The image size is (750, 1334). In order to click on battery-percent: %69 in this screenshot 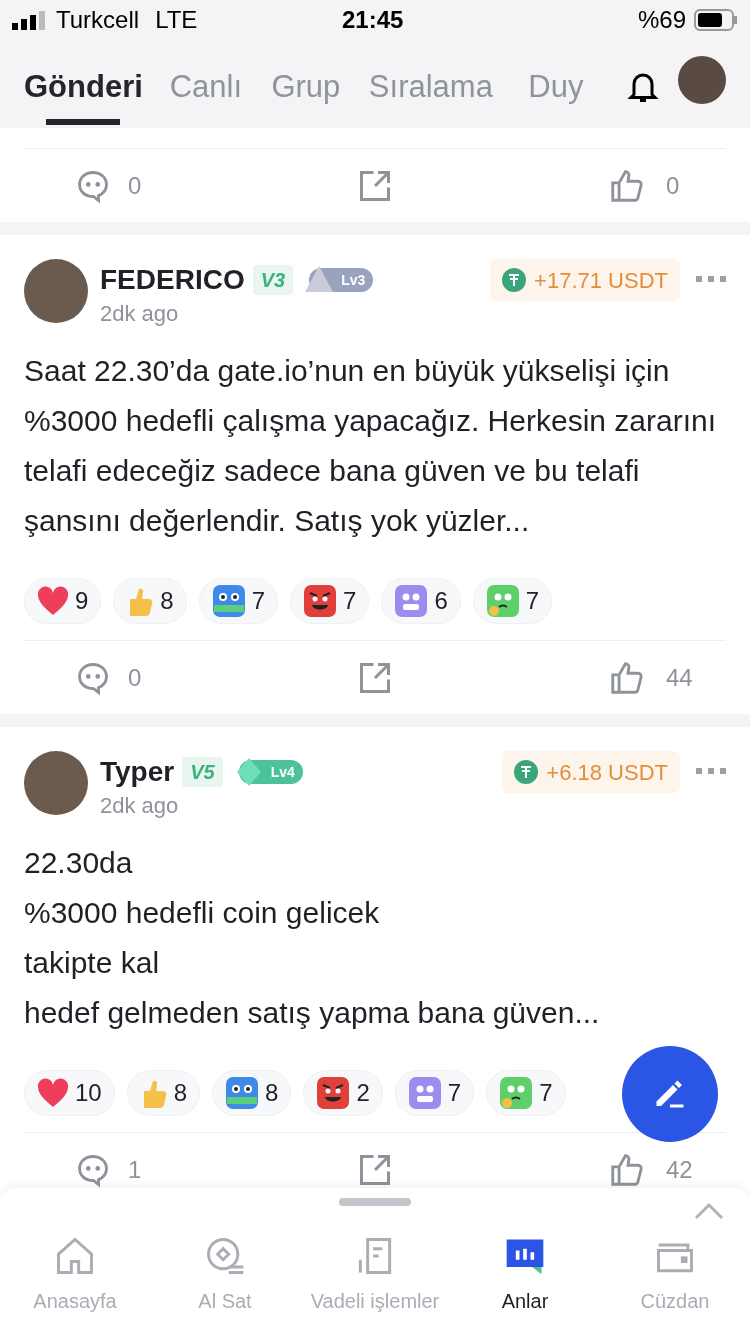, I will do `click(661, 20)`.